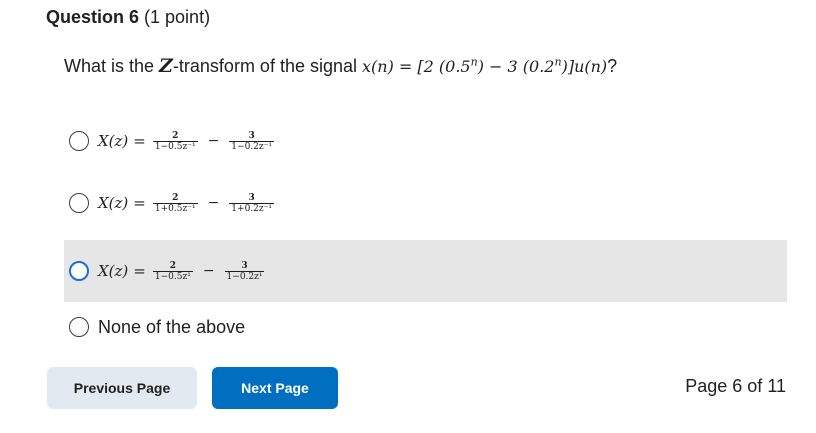 Image resolution: width=816 pixels, height=433 pixels. I want to click on prompt-suffix: ?, so click(612, 66).